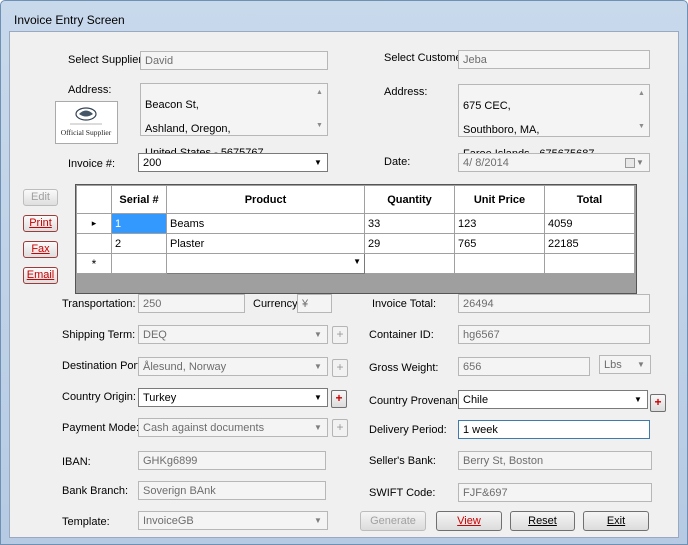 This screenshot has height=545, width=688. I want to click on new-cell-serial, so click(139, 263).